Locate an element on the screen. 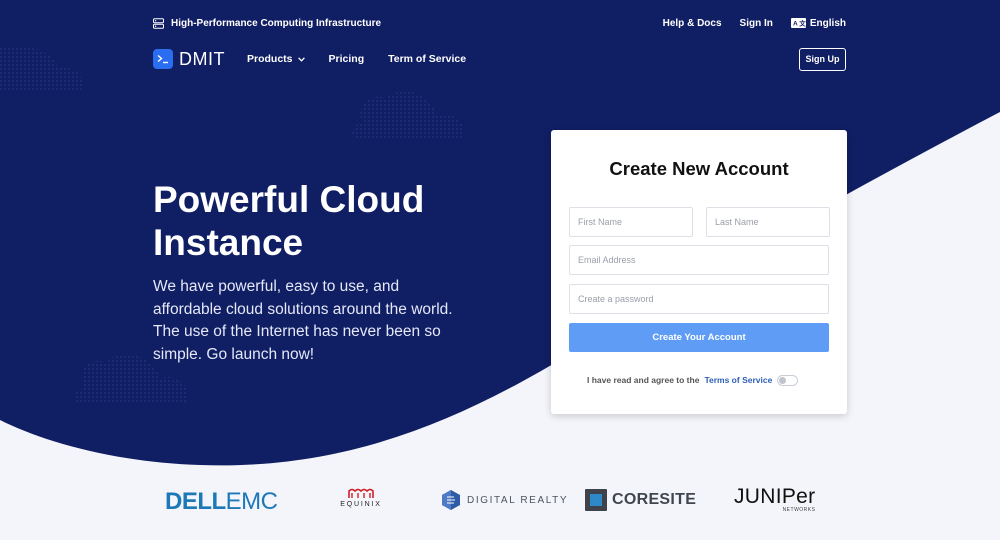 This screenshot has width=1000, height=540. dell-emc-logo: DELL EMC is located at coordinates (221, 502).